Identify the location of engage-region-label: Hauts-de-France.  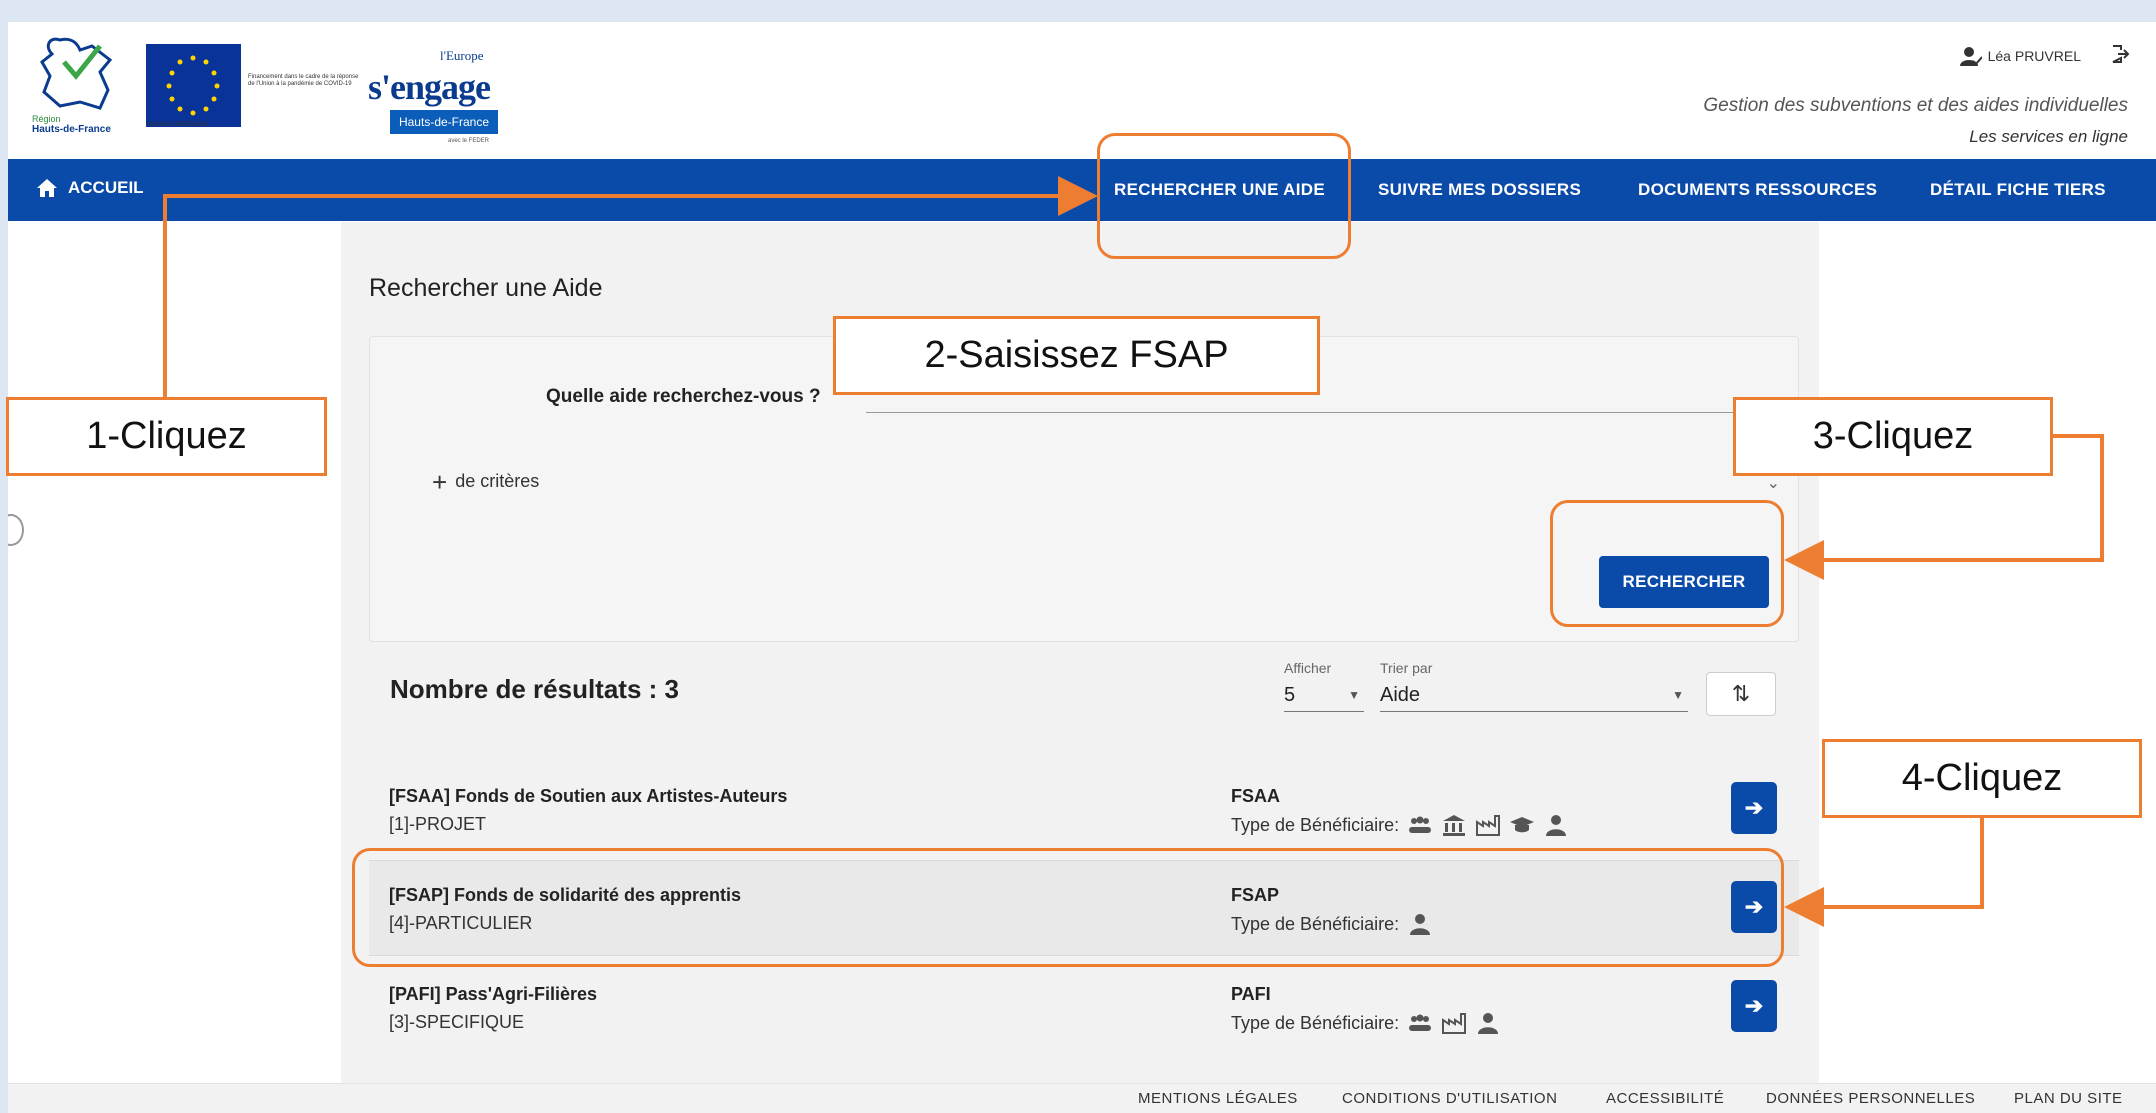
(444, 122).